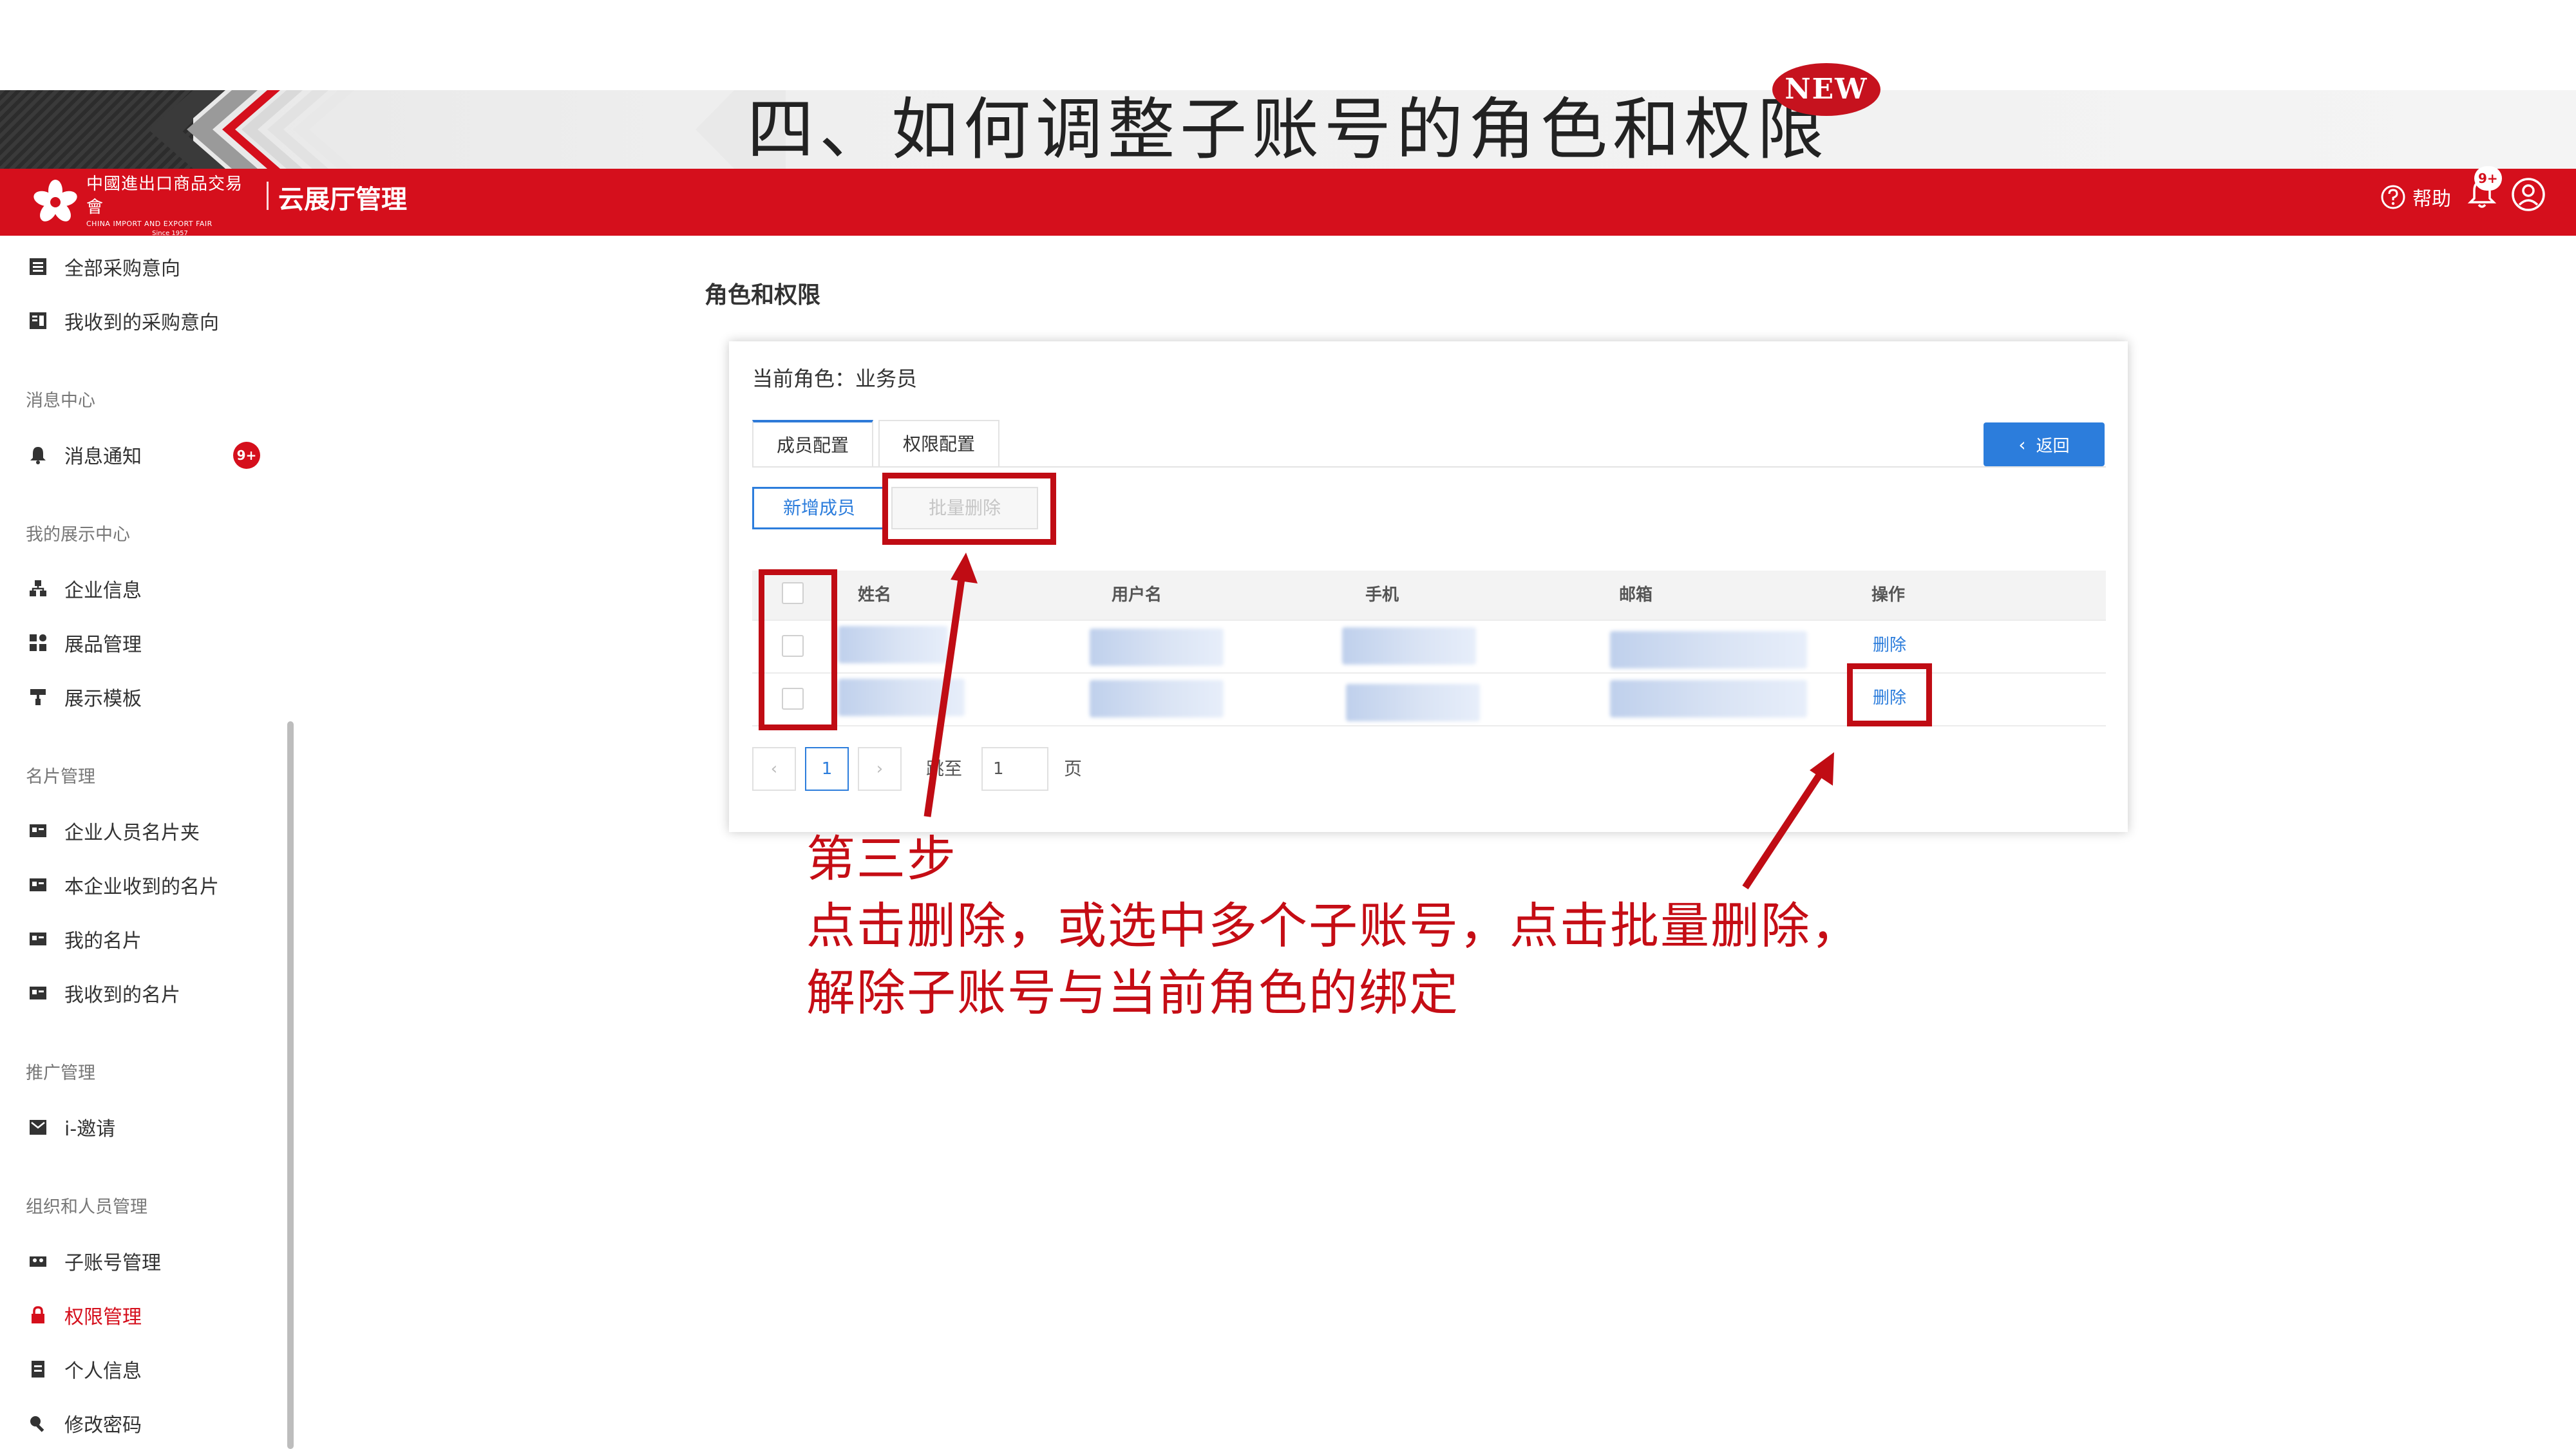  What do you see at coordinates (60, 401) in the screenshot?
I see `sidebar-group-title: 消息中心` at bounding box center [60, 401].